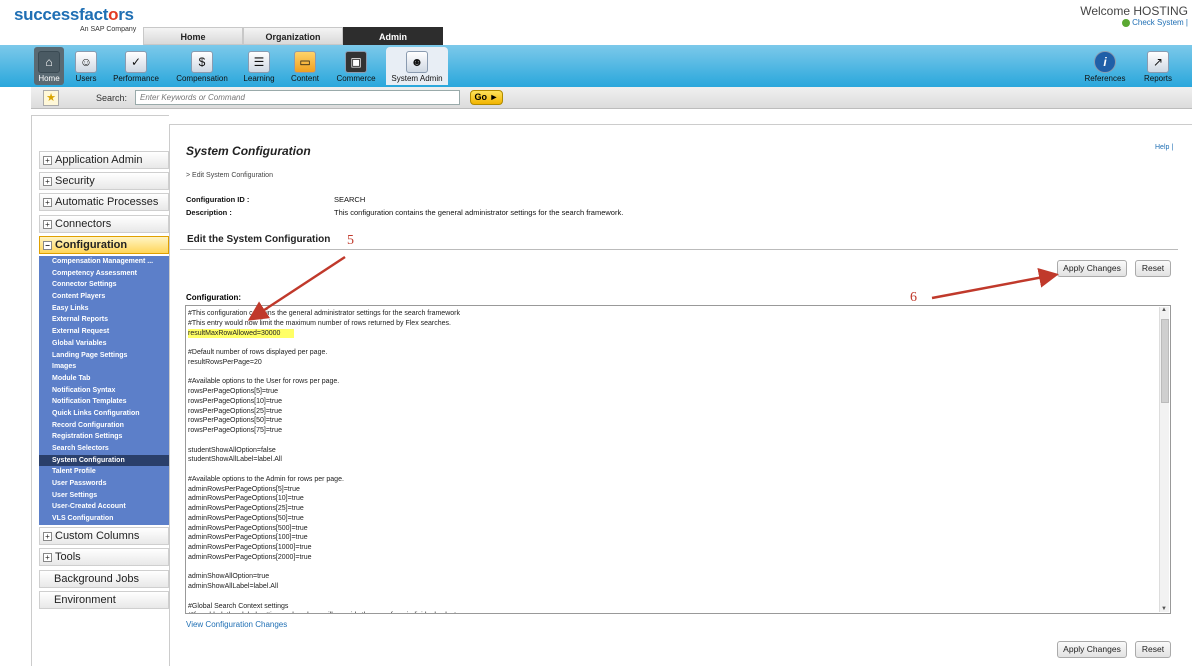 The width and height of the screenshot is (1192, 666). What do you see at coordinates (74, 14) in the screenshot?
I see `logo-wordmark: successfactors` at bounding box center [74, 14].